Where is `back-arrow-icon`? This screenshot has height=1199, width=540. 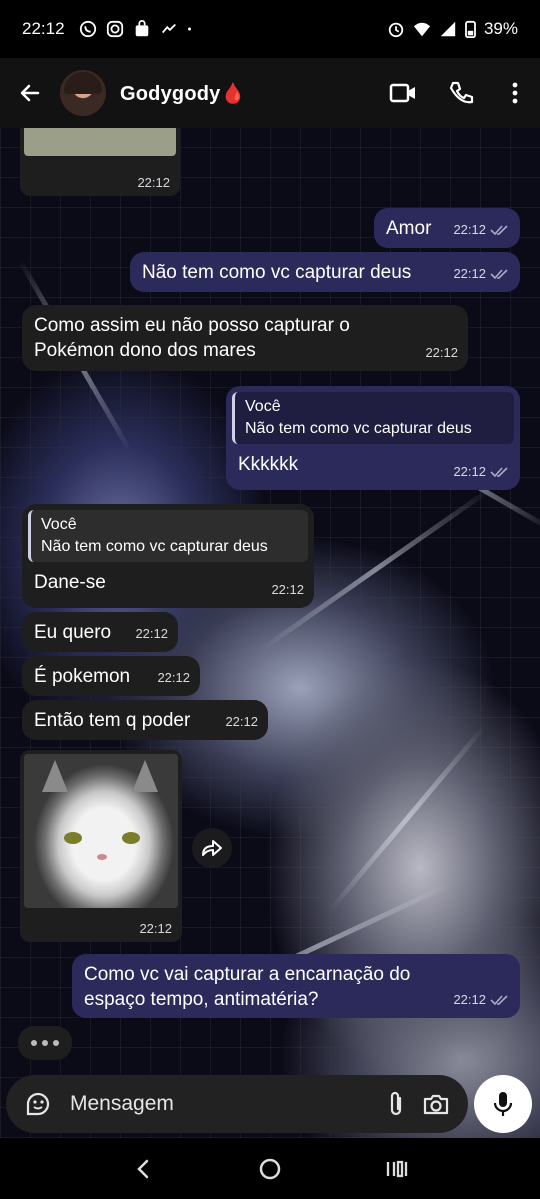 back-arrow-icon is located at coordinates (30, 93).